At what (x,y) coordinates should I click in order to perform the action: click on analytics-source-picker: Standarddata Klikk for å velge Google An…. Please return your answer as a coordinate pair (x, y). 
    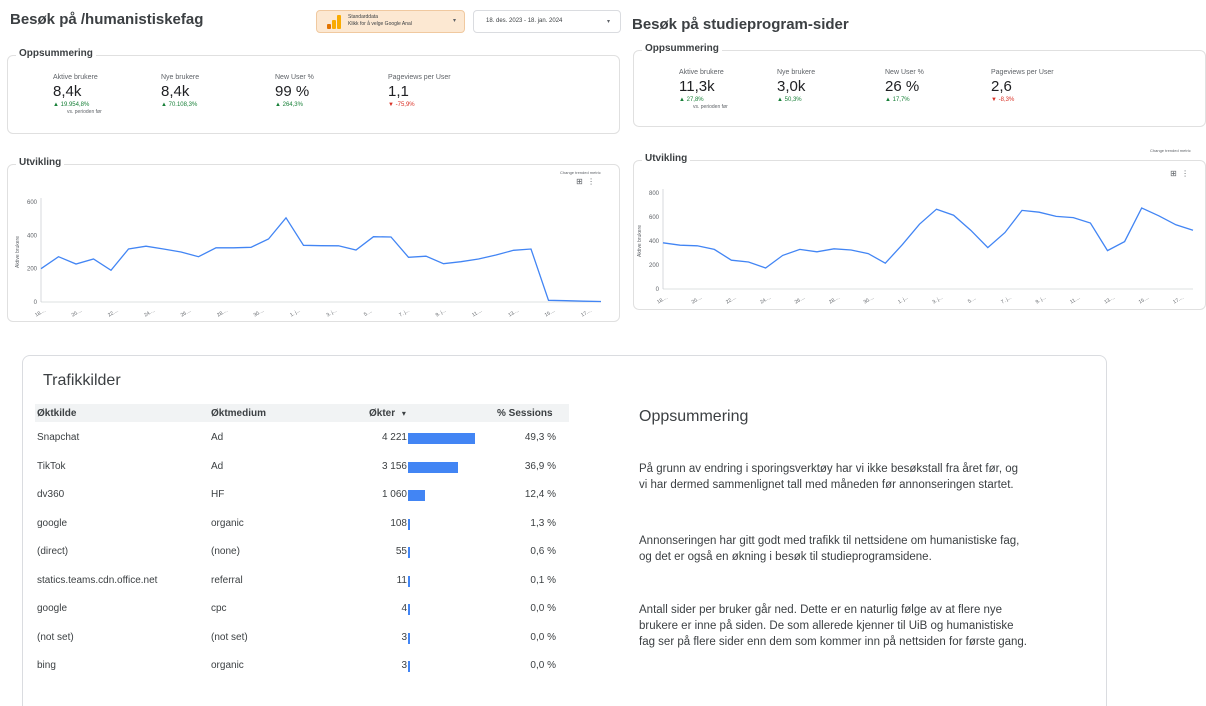
    Looking at the image, I should click on (390, 21).